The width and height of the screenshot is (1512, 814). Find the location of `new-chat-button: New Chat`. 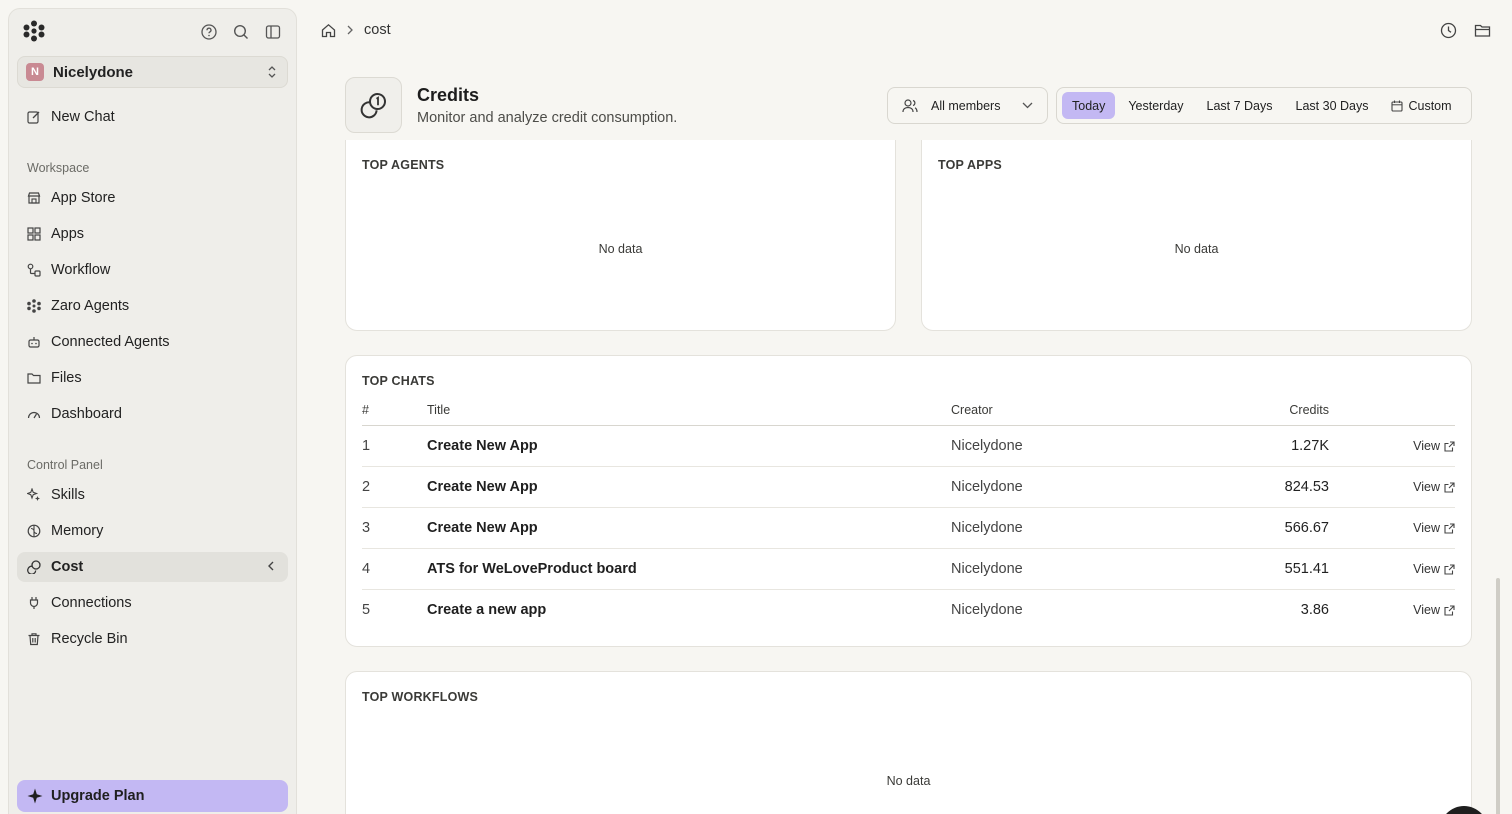

new-chat-button: New Chat is located at coordinates (152, 117).